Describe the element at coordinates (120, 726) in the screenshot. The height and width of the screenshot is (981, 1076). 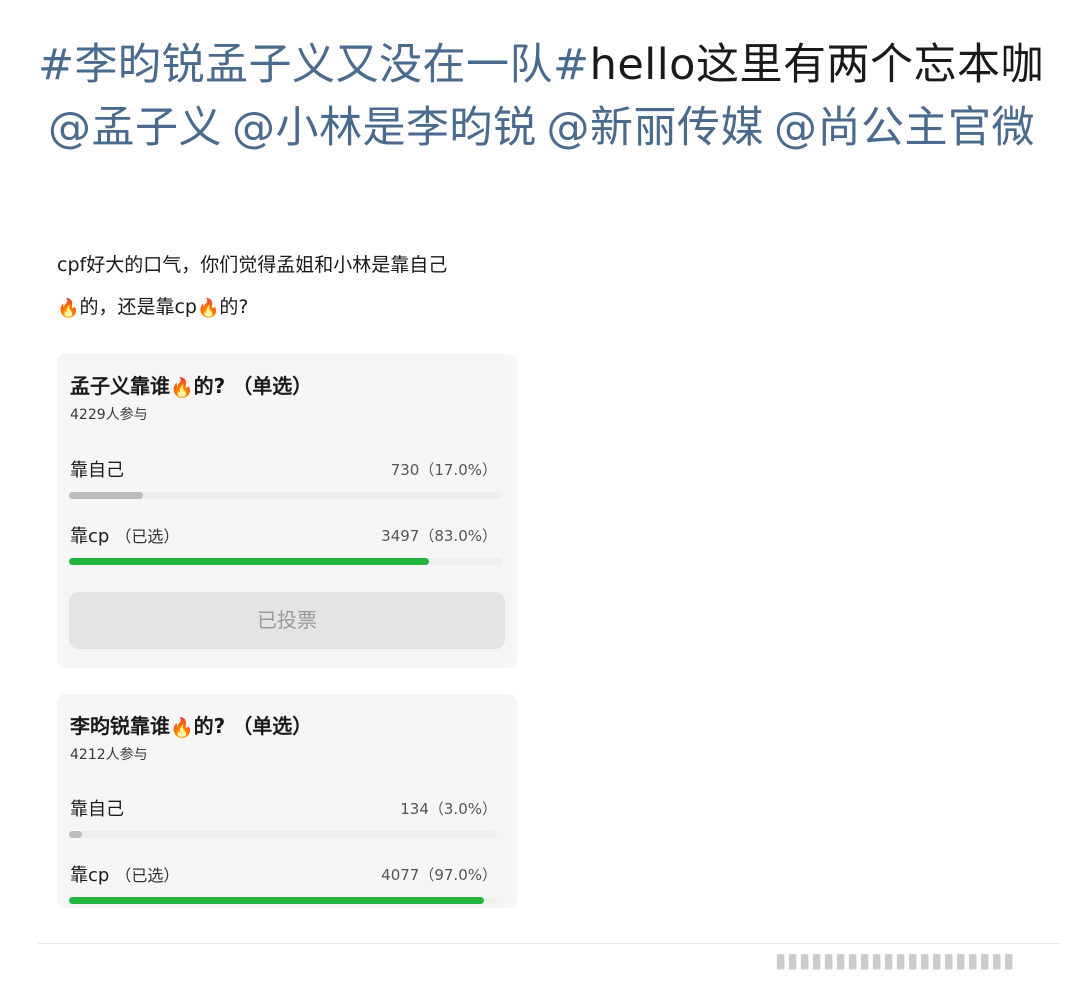
I see `poll-title-text: 李昀锐靠谁` at that location.